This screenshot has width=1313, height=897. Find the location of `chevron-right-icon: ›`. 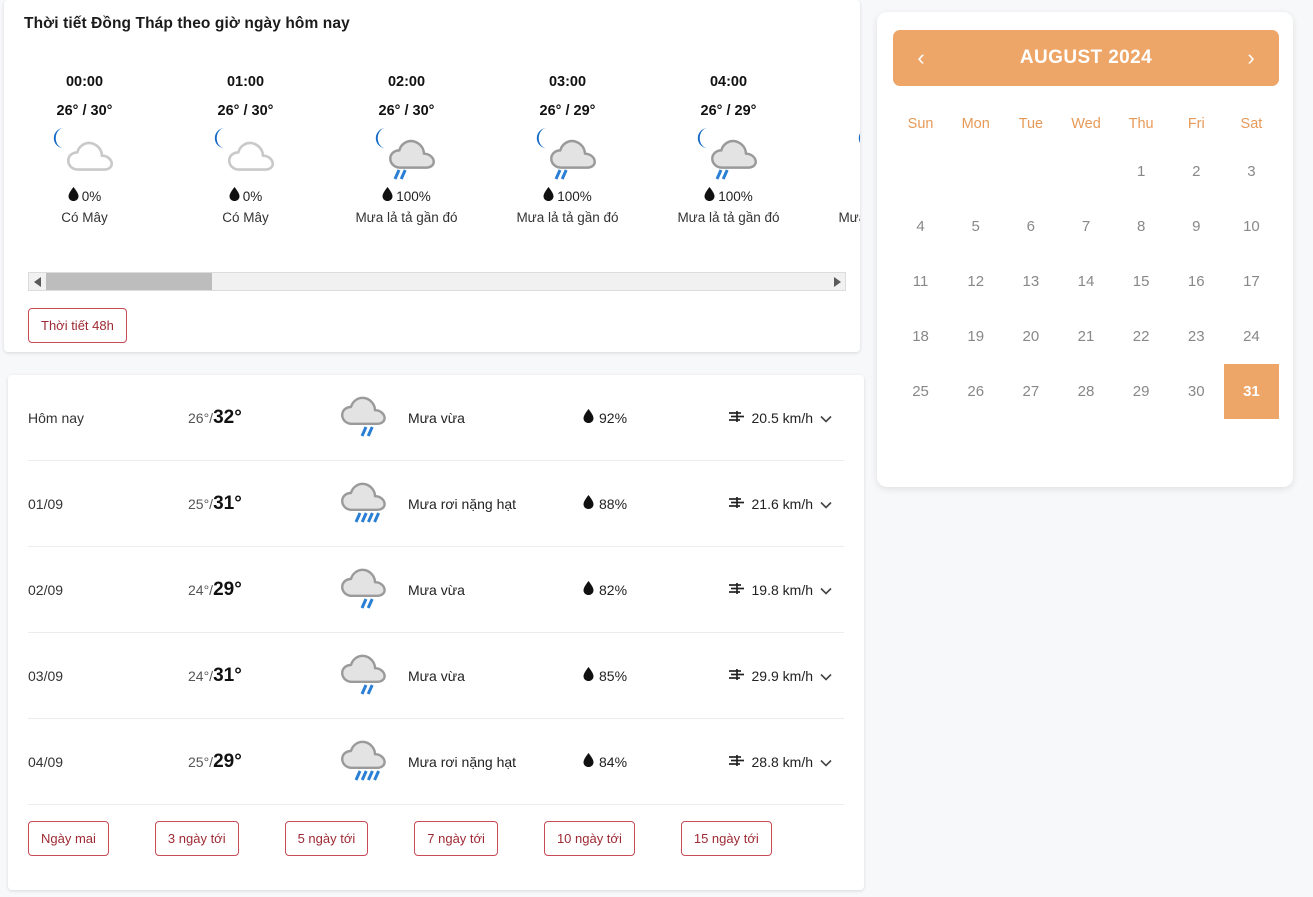

chevron-right-icon: › is located at coordinates (1251, 58).